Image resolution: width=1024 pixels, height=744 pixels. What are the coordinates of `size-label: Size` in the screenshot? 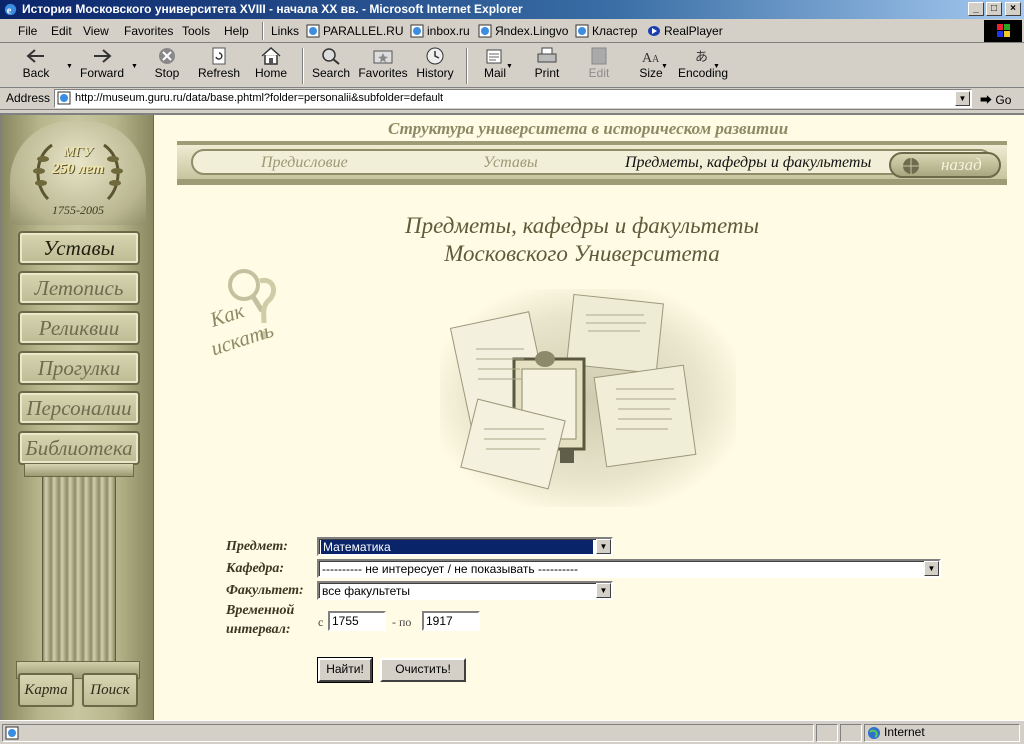 It's located at (651, 73).